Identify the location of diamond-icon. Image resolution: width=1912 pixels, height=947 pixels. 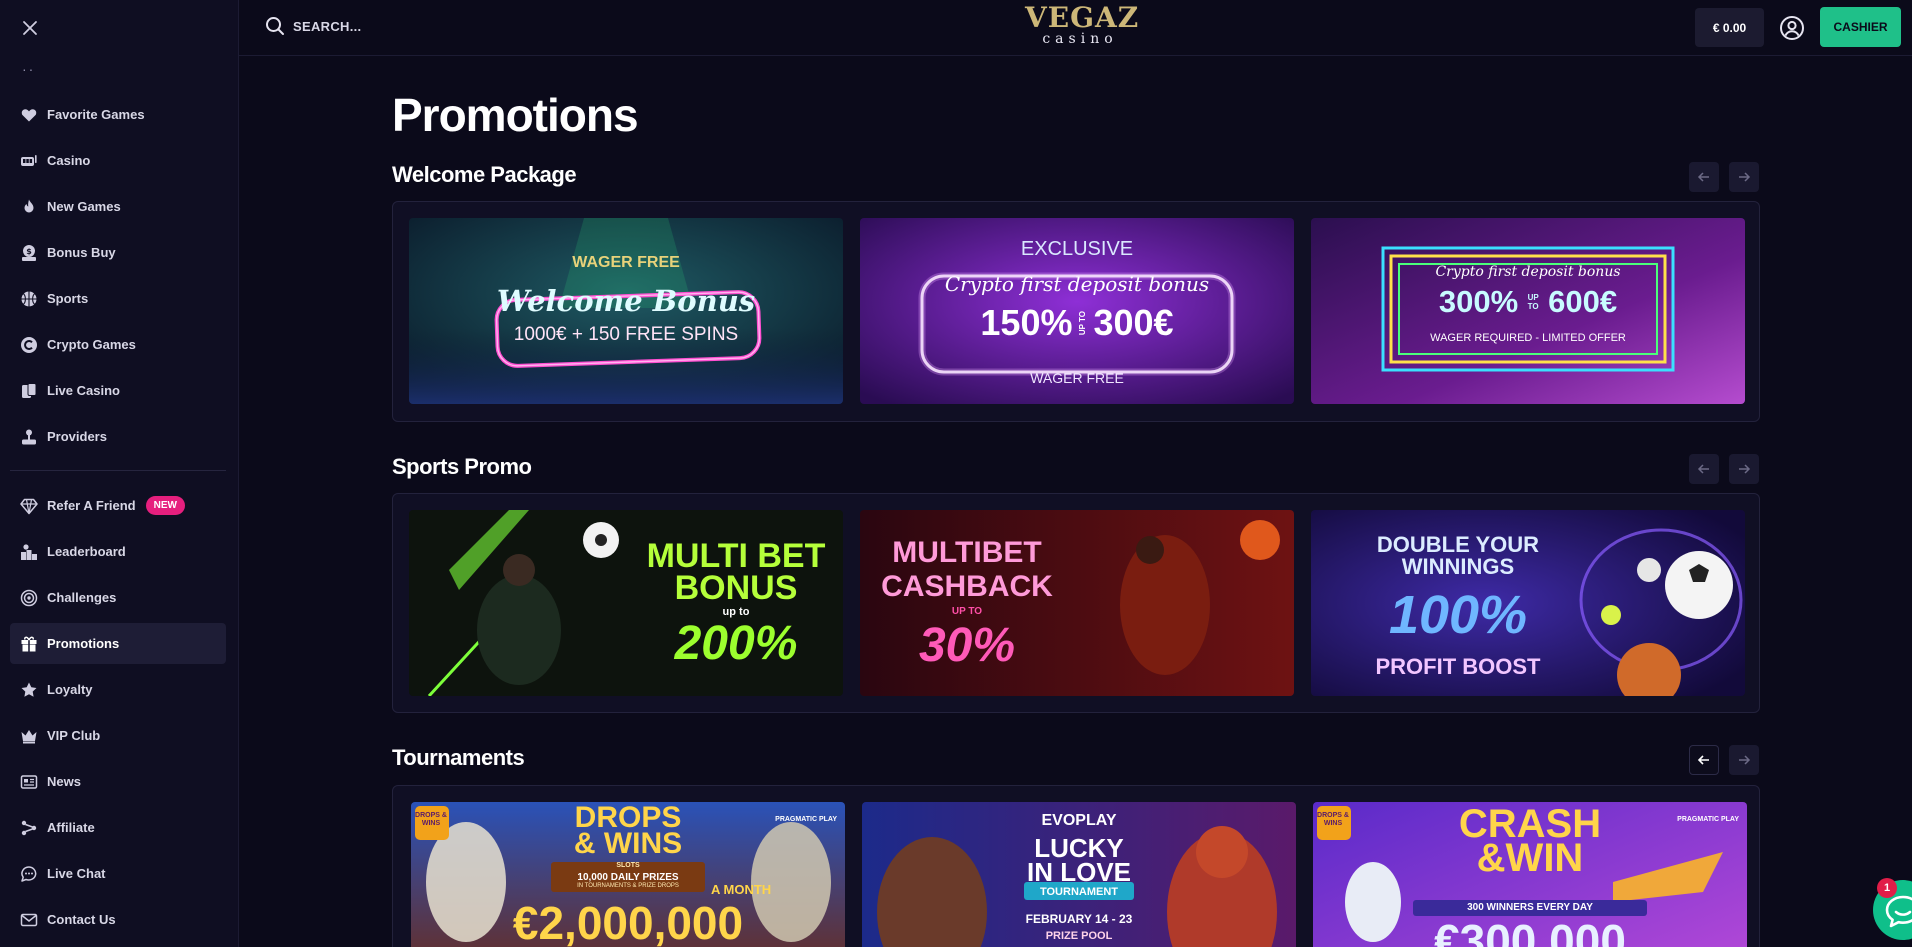
(29, 506).